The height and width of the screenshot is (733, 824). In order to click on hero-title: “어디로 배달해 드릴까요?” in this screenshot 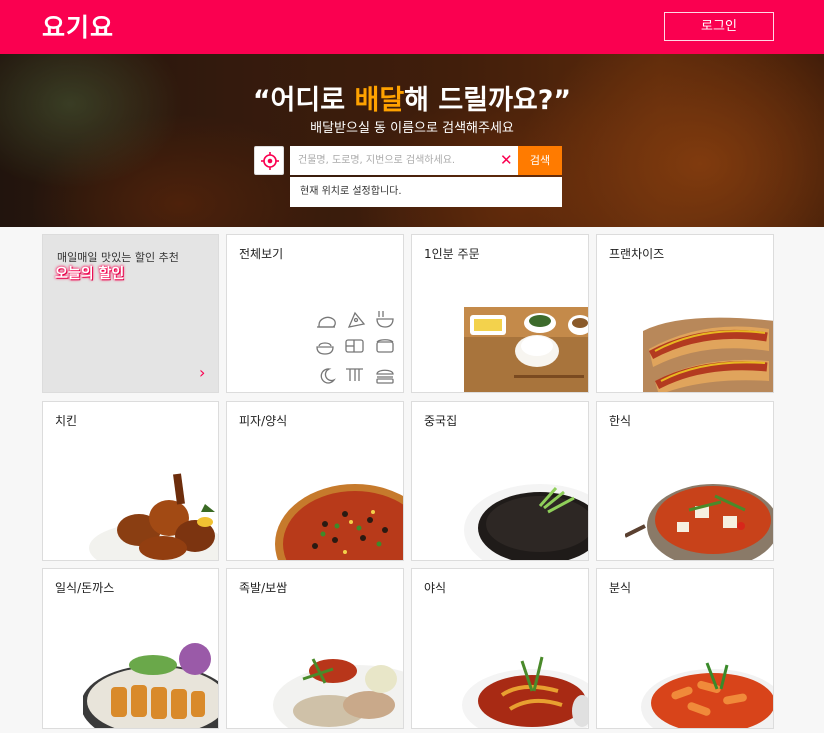, I will do `click(412, 97)`.